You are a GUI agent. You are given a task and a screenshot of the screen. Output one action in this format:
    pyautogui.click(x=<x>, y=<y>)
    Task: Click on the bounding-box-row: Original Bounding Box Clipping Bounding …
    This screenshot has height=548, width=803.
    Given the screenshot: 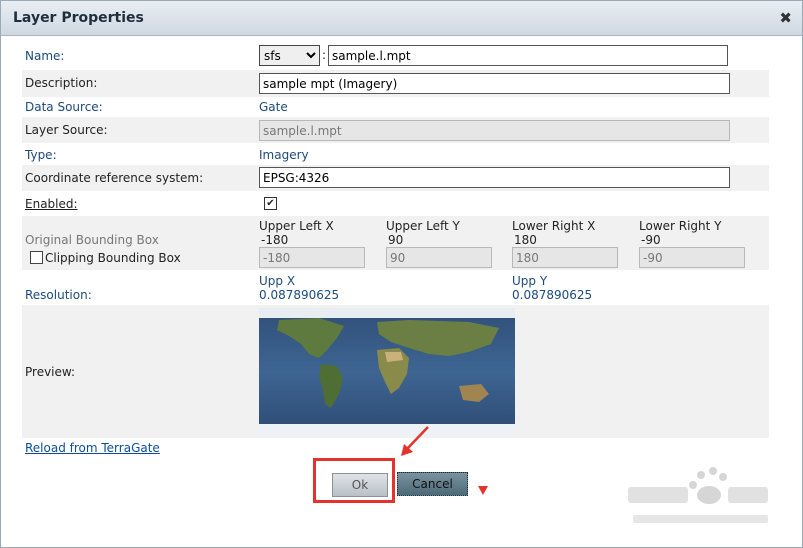 What is the action you would take?
    pyautogui.click(x=395, y=243)
    